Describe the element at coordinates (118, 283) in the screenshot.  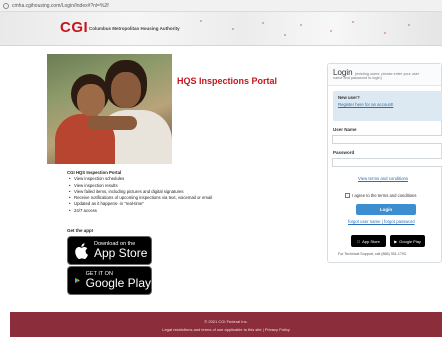
I see `google-play-big: Google Play` at that location.